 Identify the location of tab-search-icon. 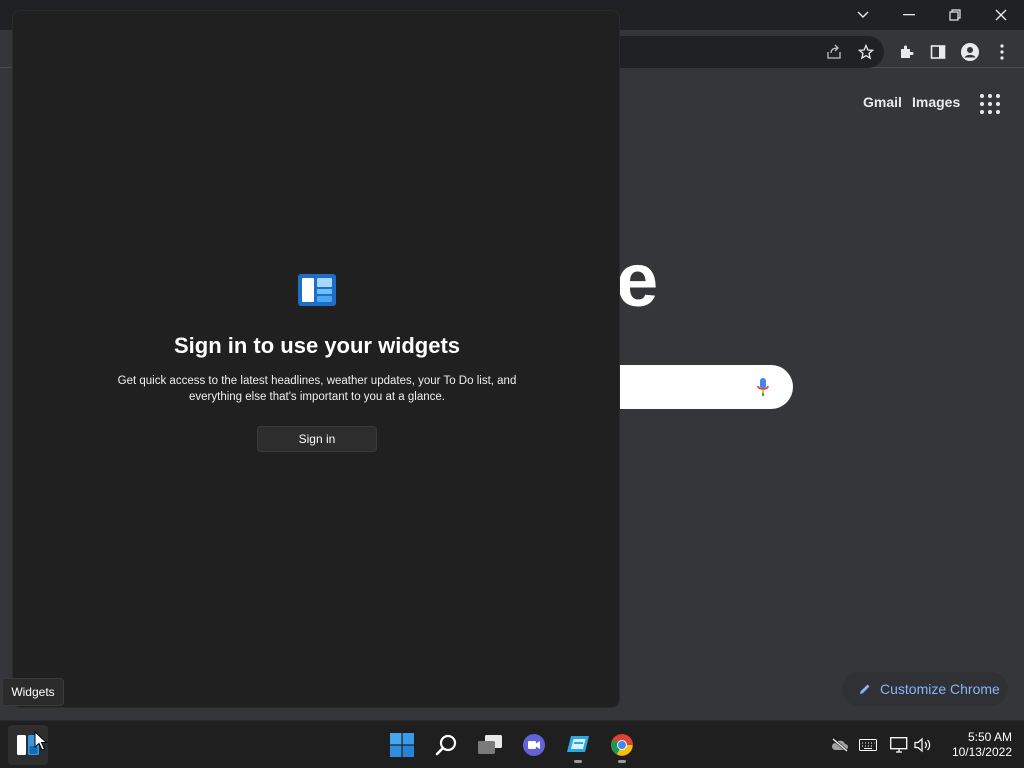
(863, 15).